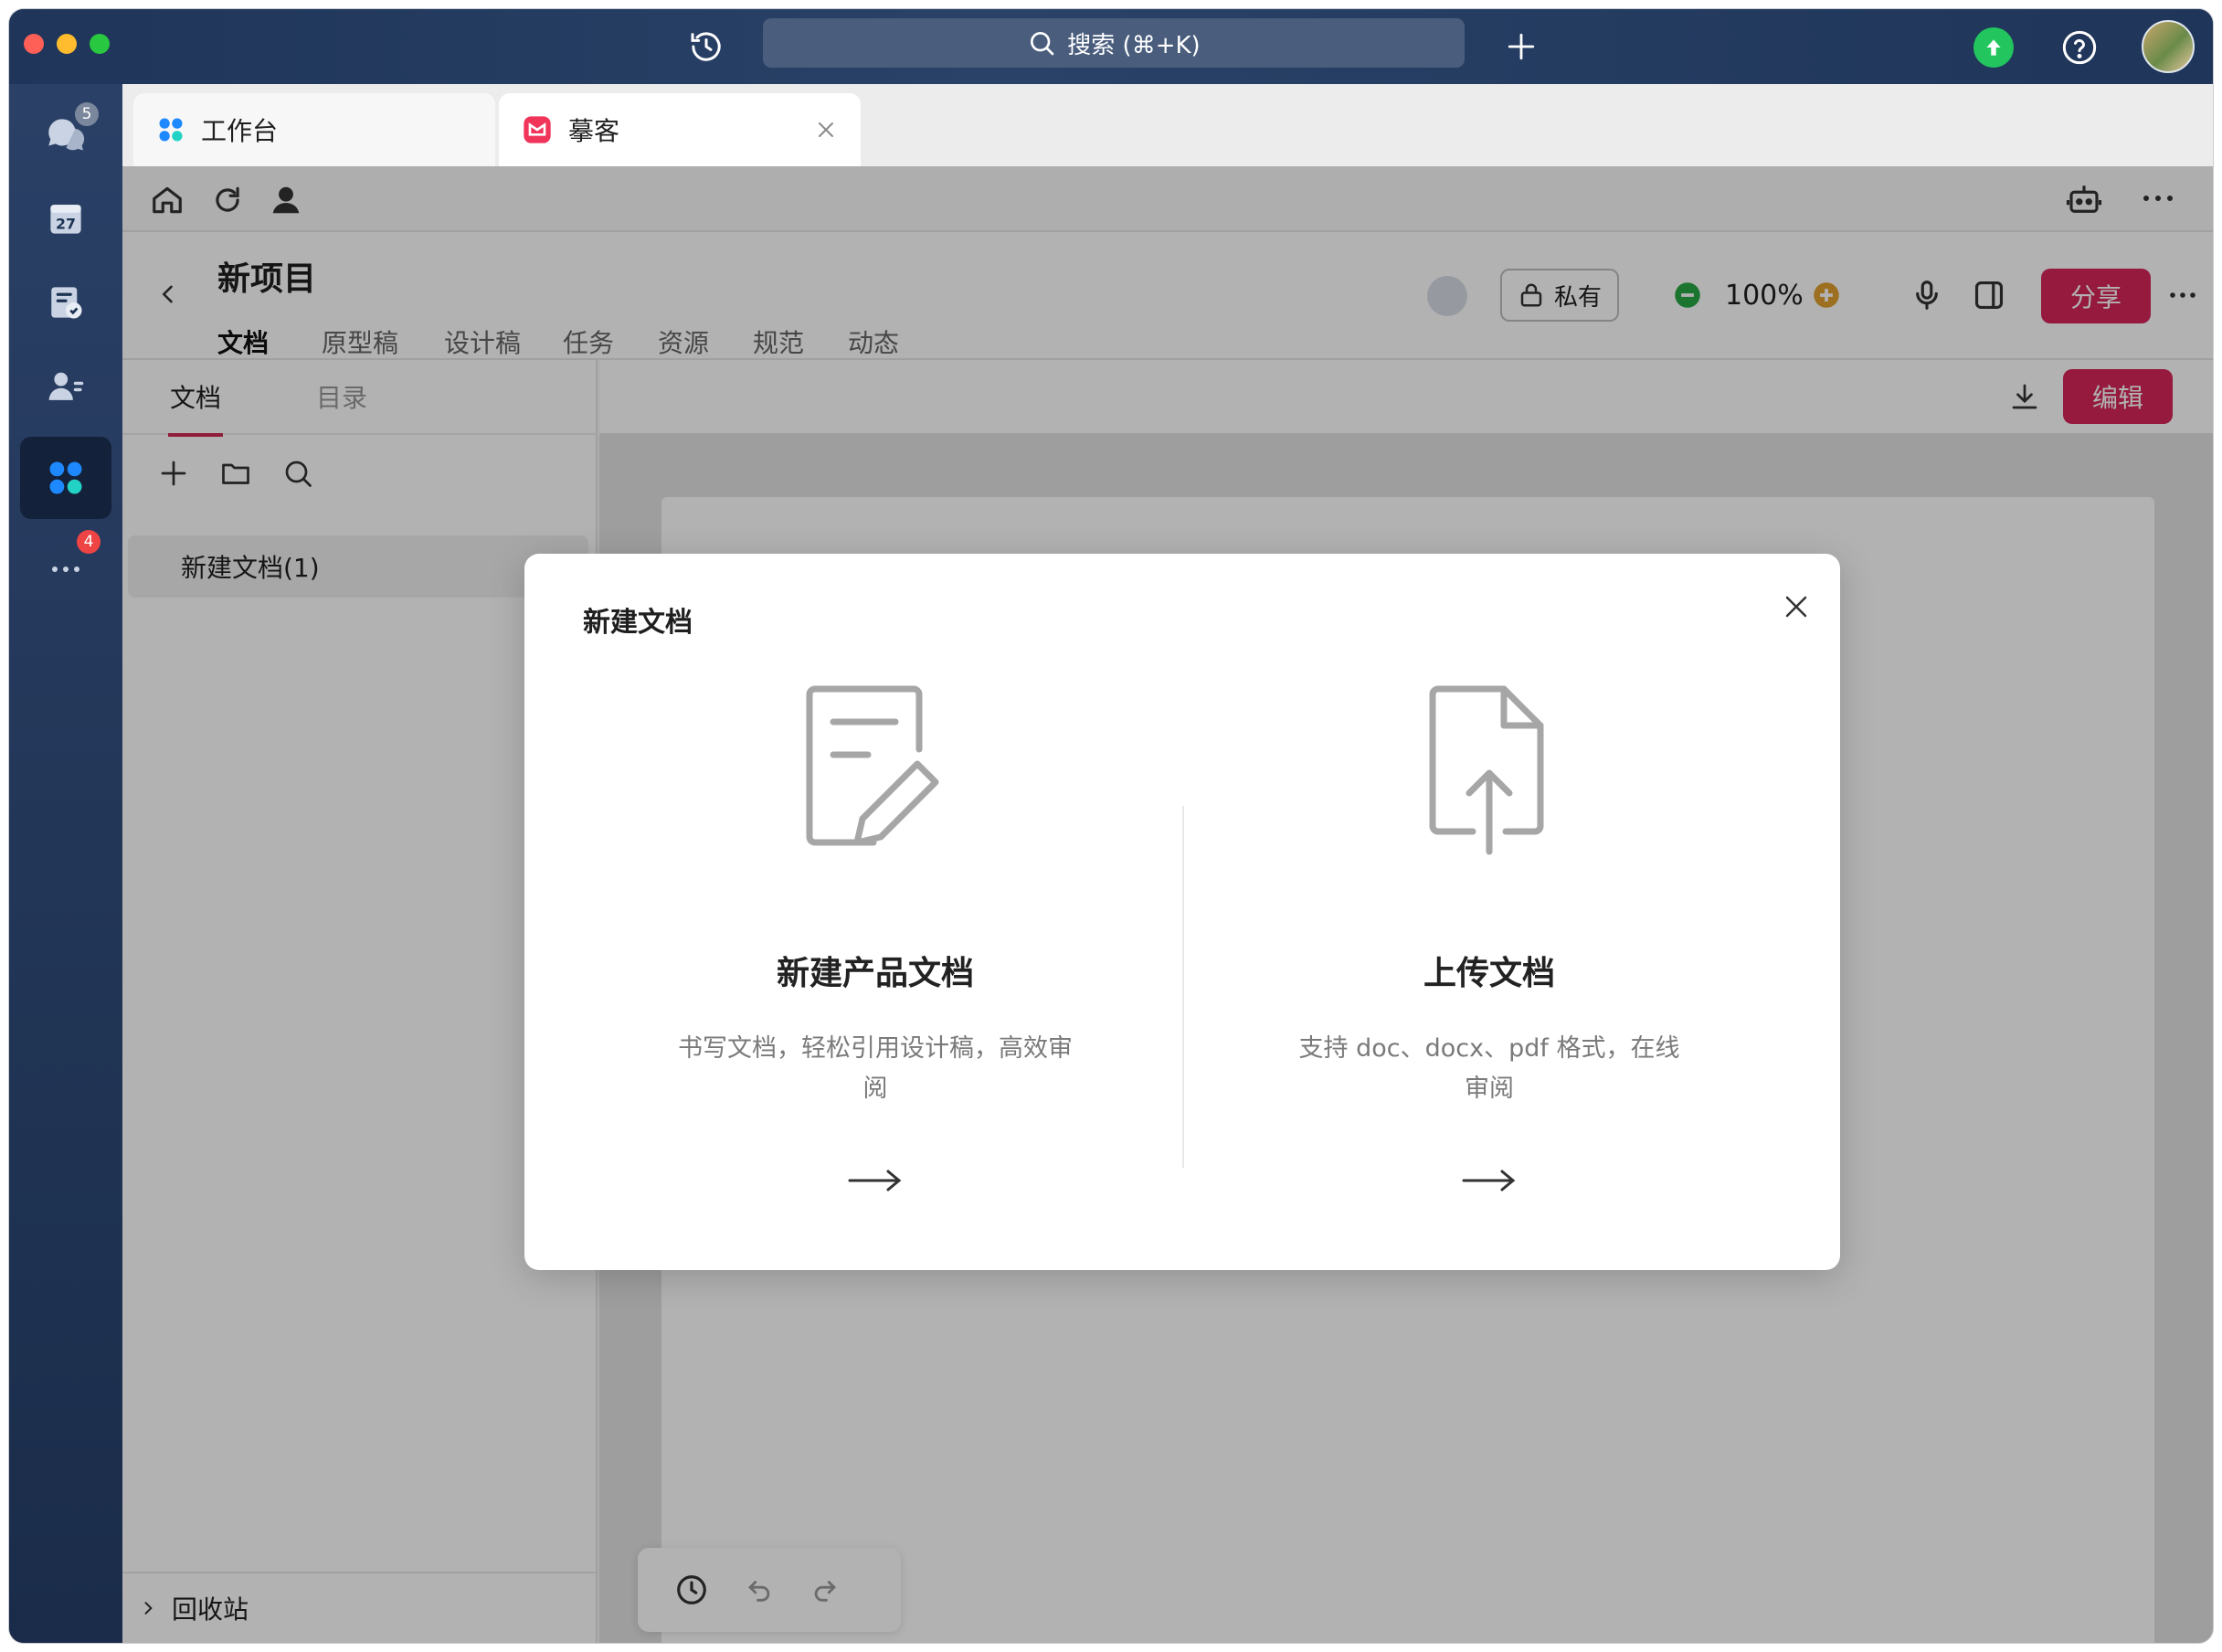 This screenshot has width=2222, height=1652. I want to click on new-tab-plus-icon, so click(1521, 47).